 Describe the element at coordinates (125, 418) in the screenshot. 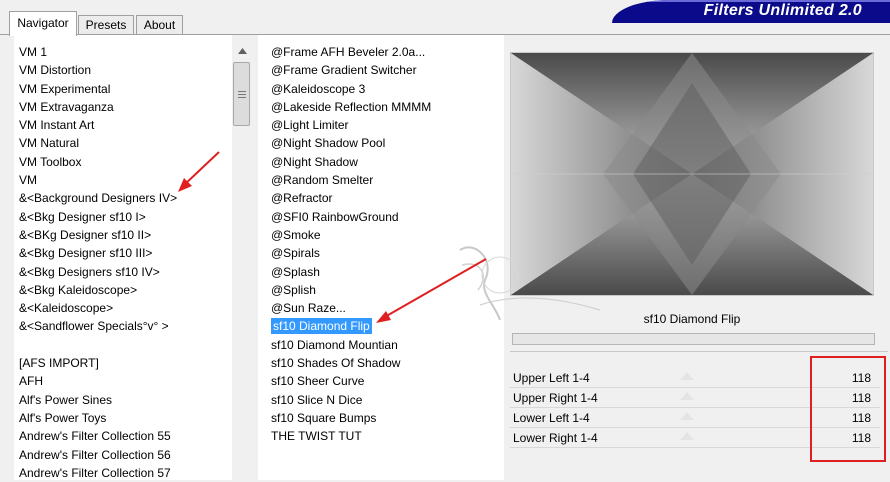

I see `category-item: Alf's Power Toys` at that location.